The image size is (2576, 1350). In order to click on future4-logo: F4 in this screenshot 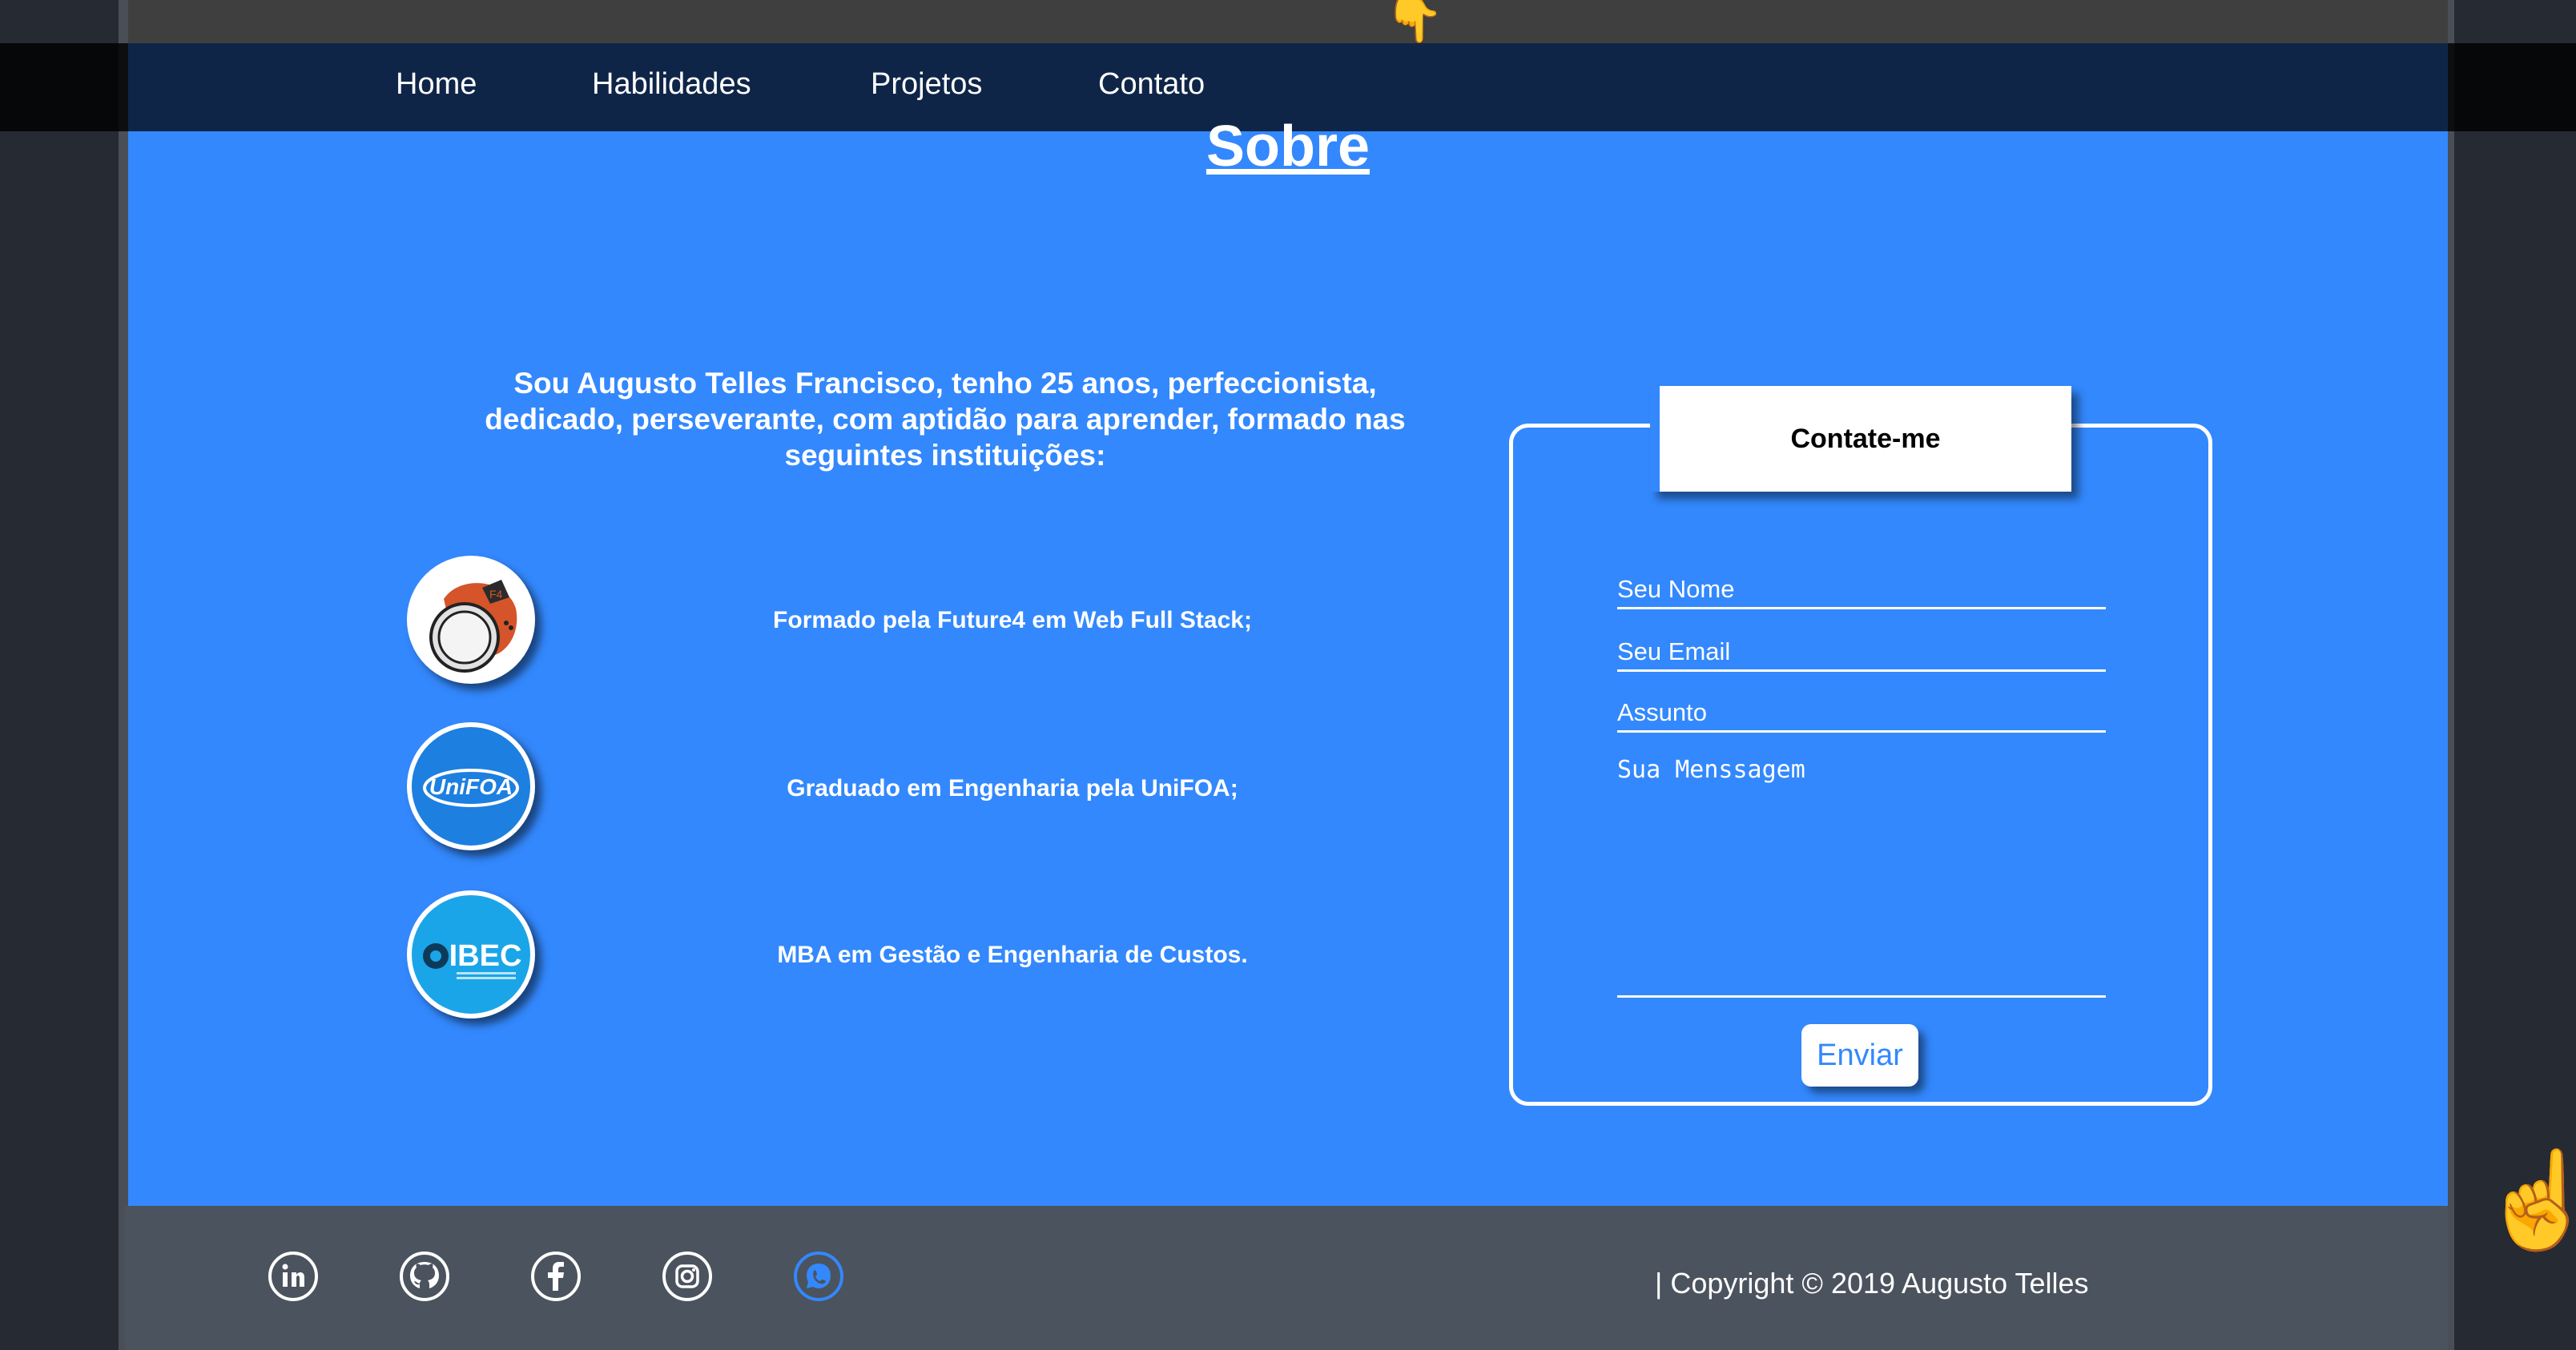, I will do `click(471, 620)`.